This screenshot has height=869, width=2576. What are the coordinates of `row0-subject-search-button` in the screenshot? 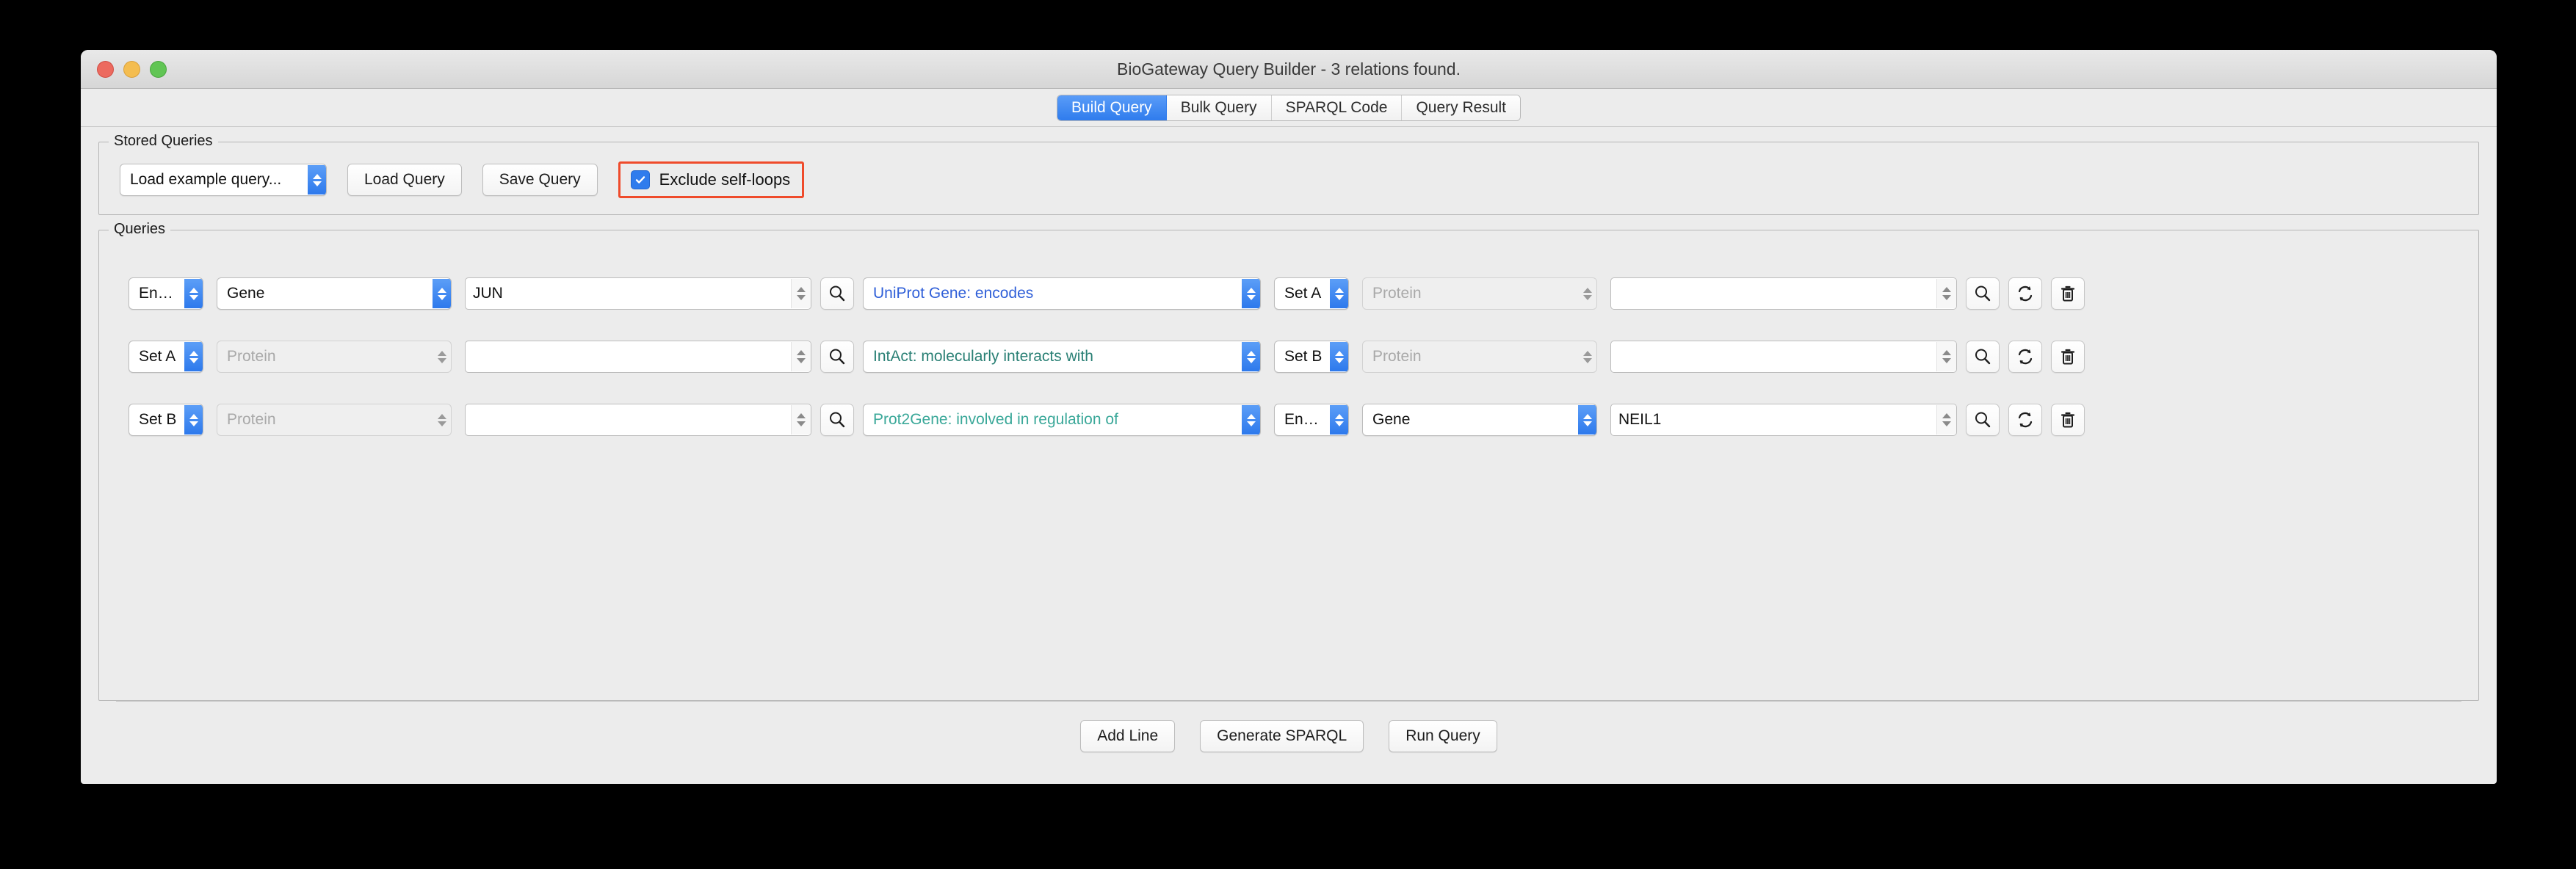 It's located at (837, 293).